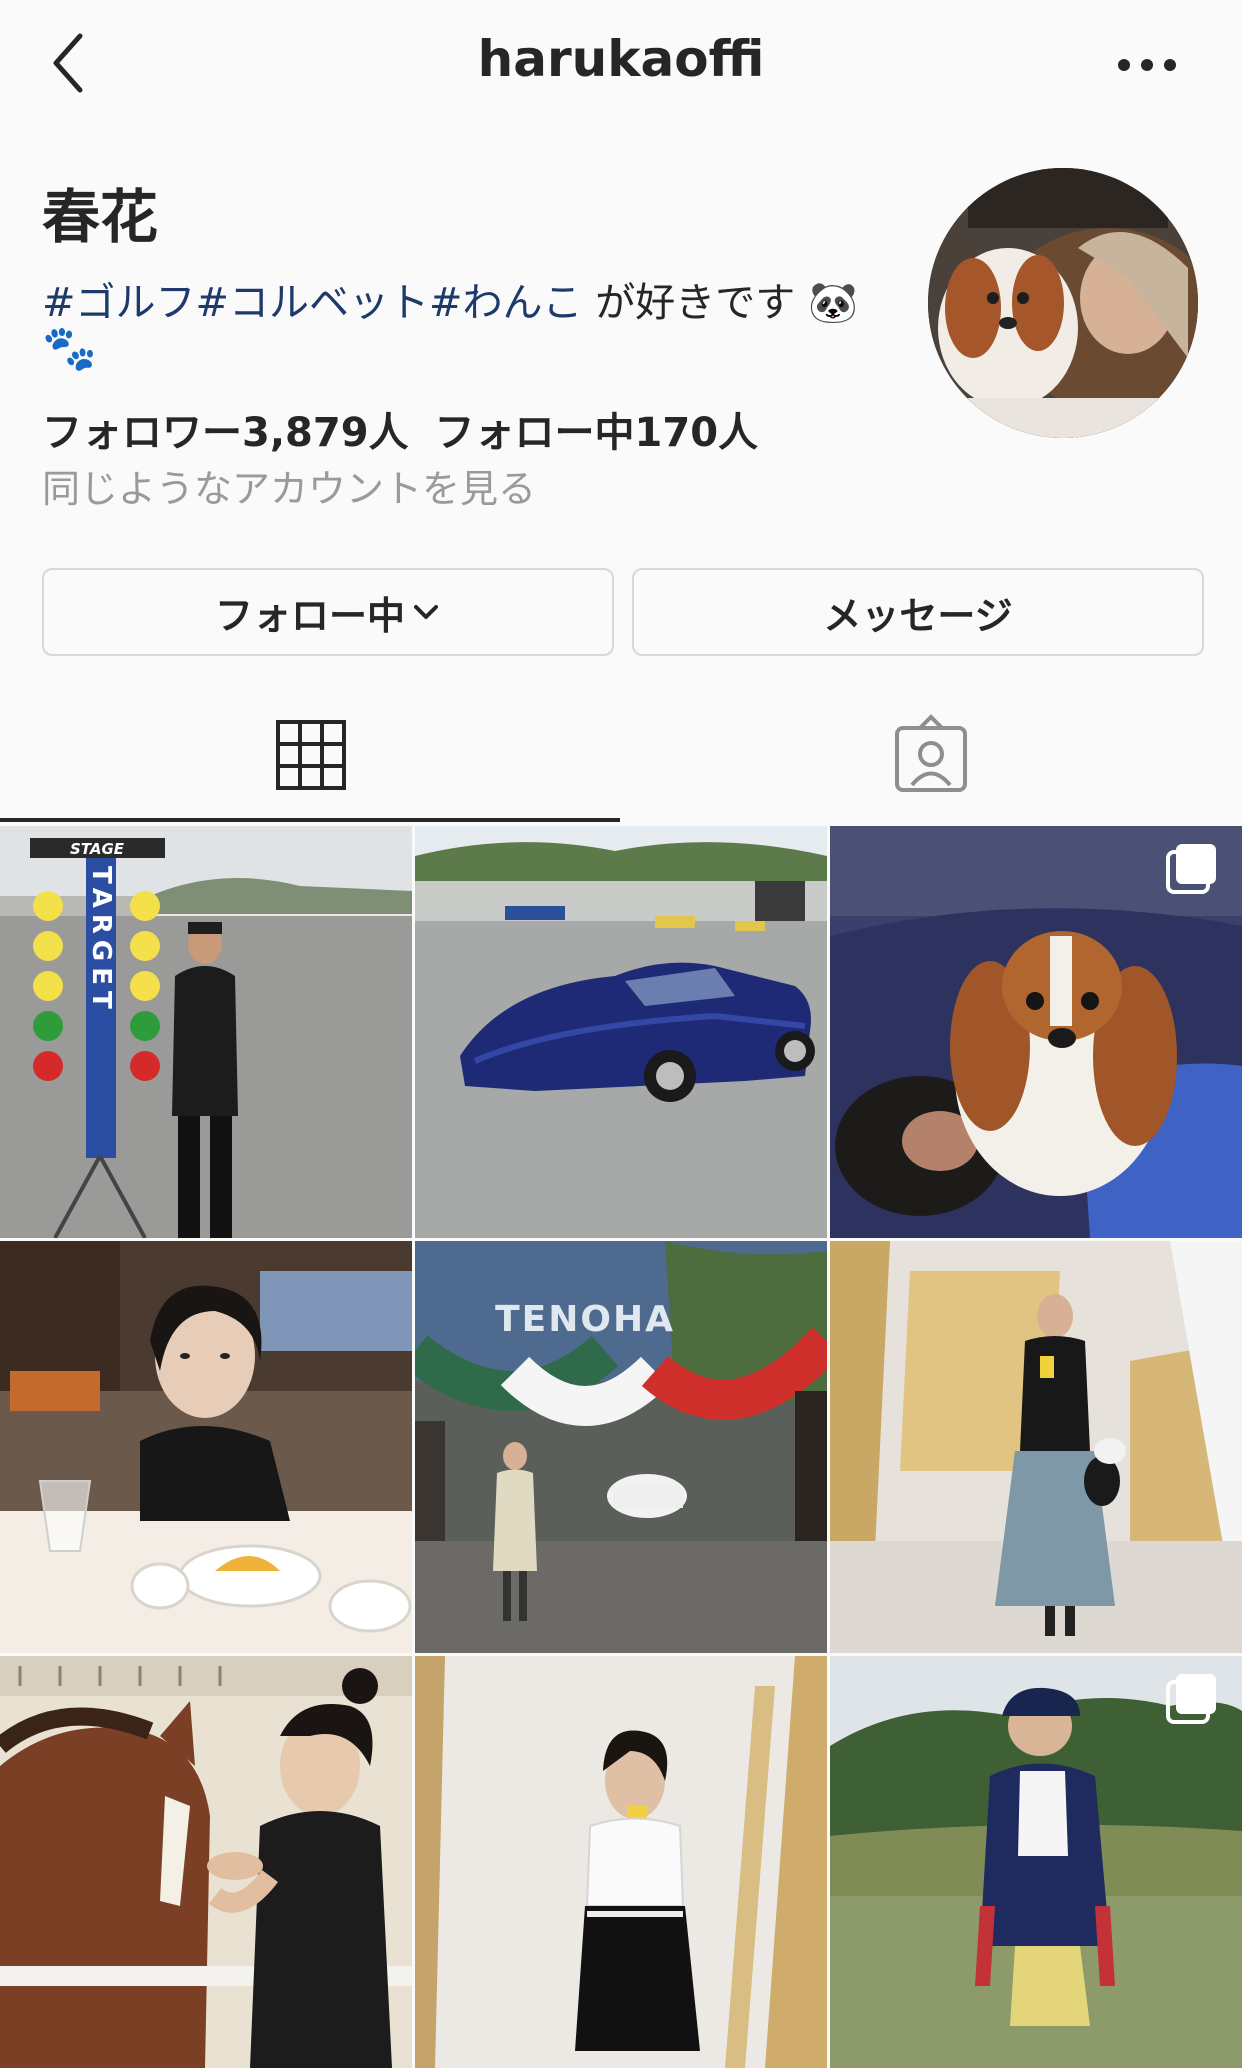 This screenshot has height=2068, width=1242. Describe the element at coordinates (585, 1319) in the screenshot. I see `tenoha-sign: TENOHA` at that location.